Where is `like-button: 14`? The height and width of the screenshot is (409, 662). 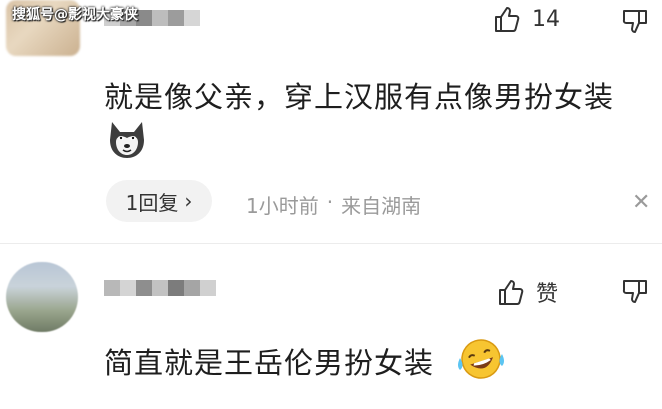
like-button: 14 is located at coordinates (526, 19).